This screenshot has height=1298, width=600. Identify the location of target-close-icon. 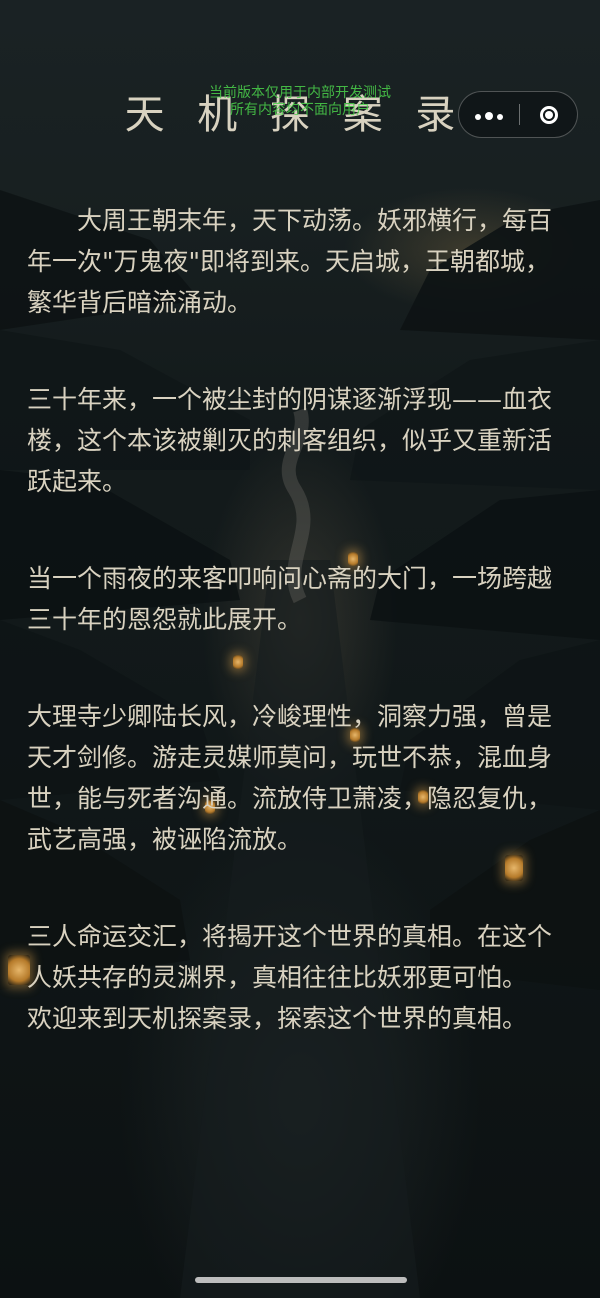
(549, 114).